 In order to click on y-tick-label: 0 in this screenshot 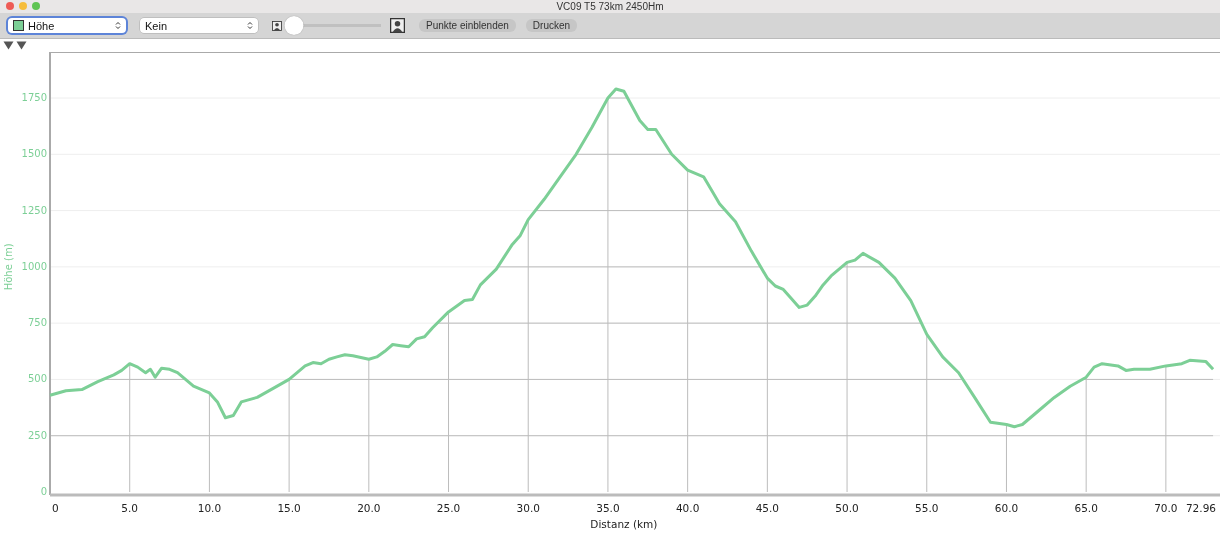, I will do `click(43, 491)`.